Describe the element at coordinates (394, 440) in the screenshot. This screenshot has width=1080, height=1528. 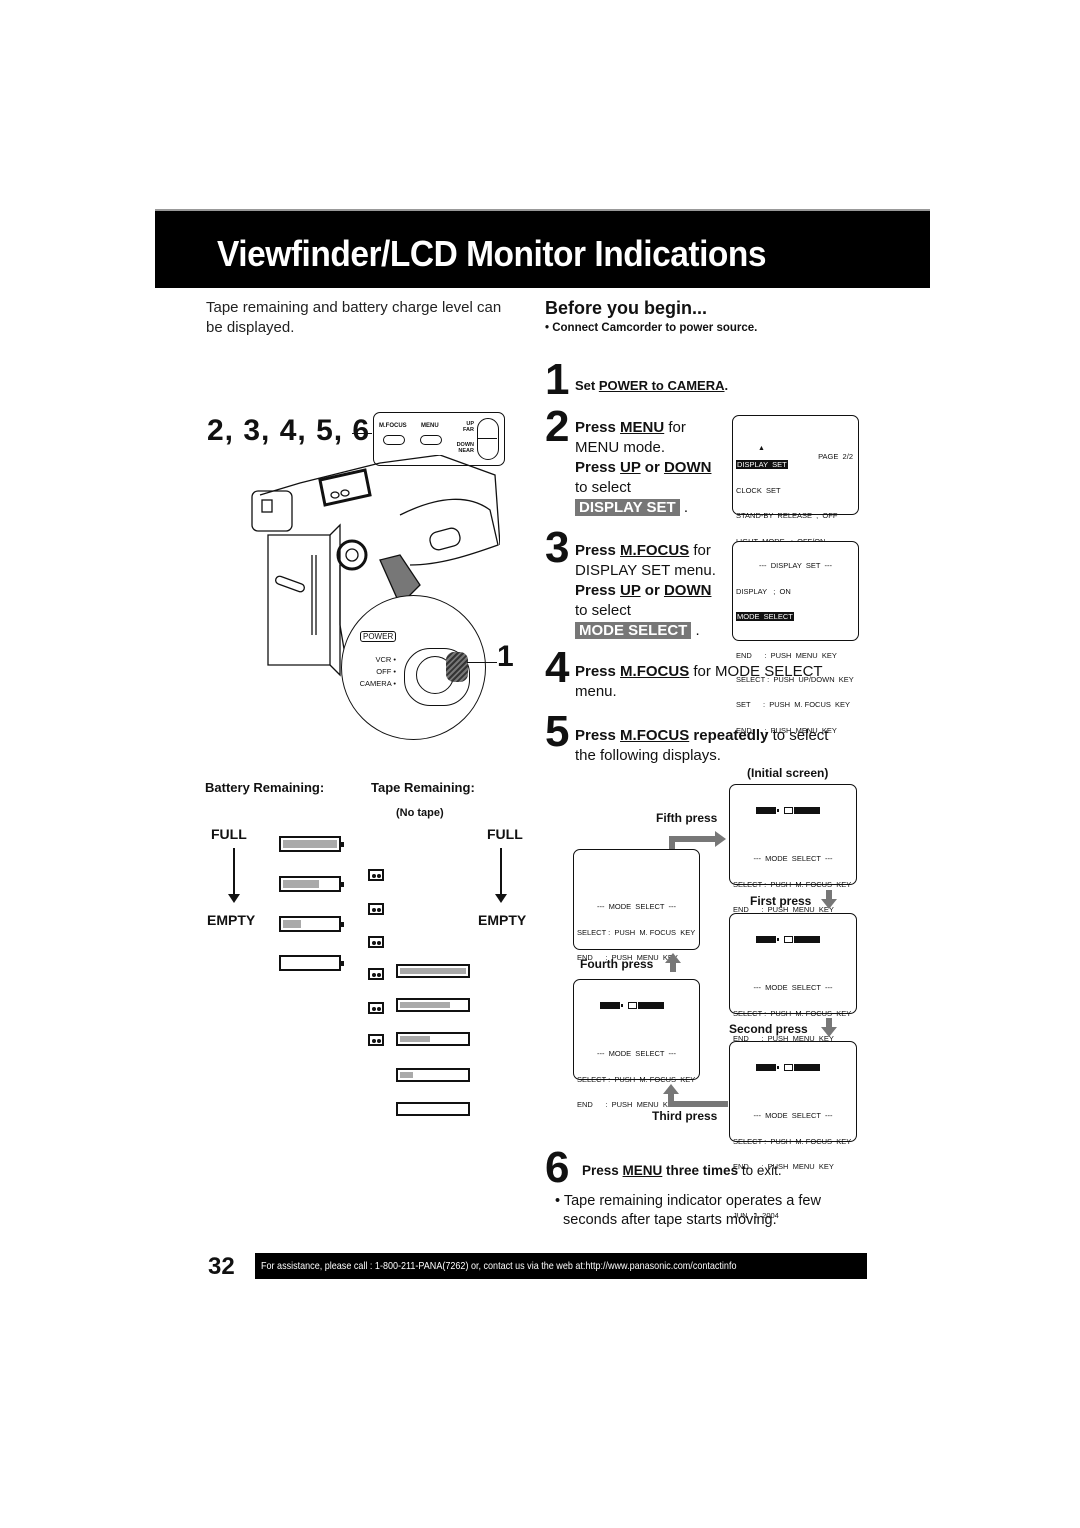
I see `mfocus-button` at that location.